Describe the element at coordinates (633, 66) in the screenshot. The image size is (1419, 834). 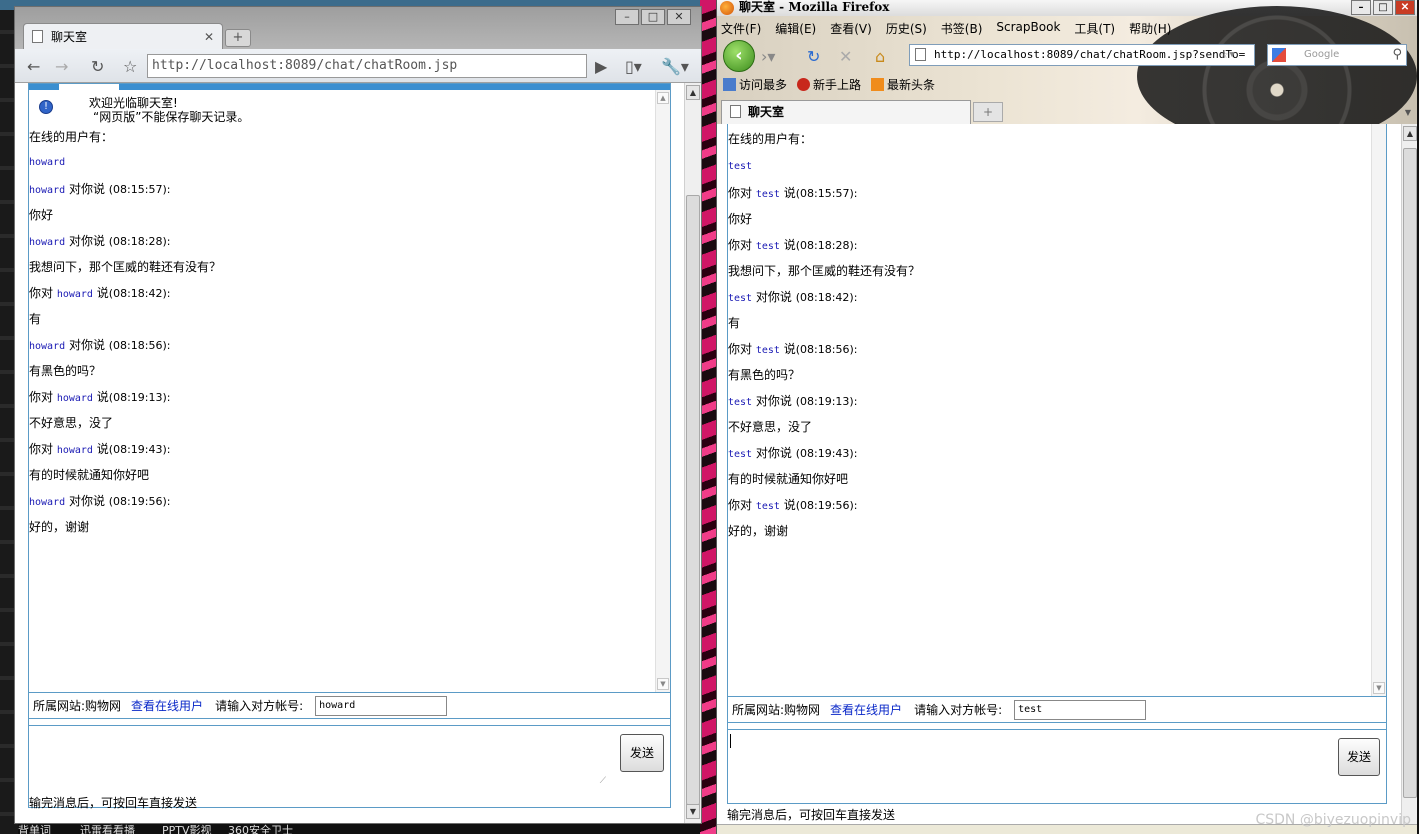
I see `page-menu-icon: ▯▾` at that location.